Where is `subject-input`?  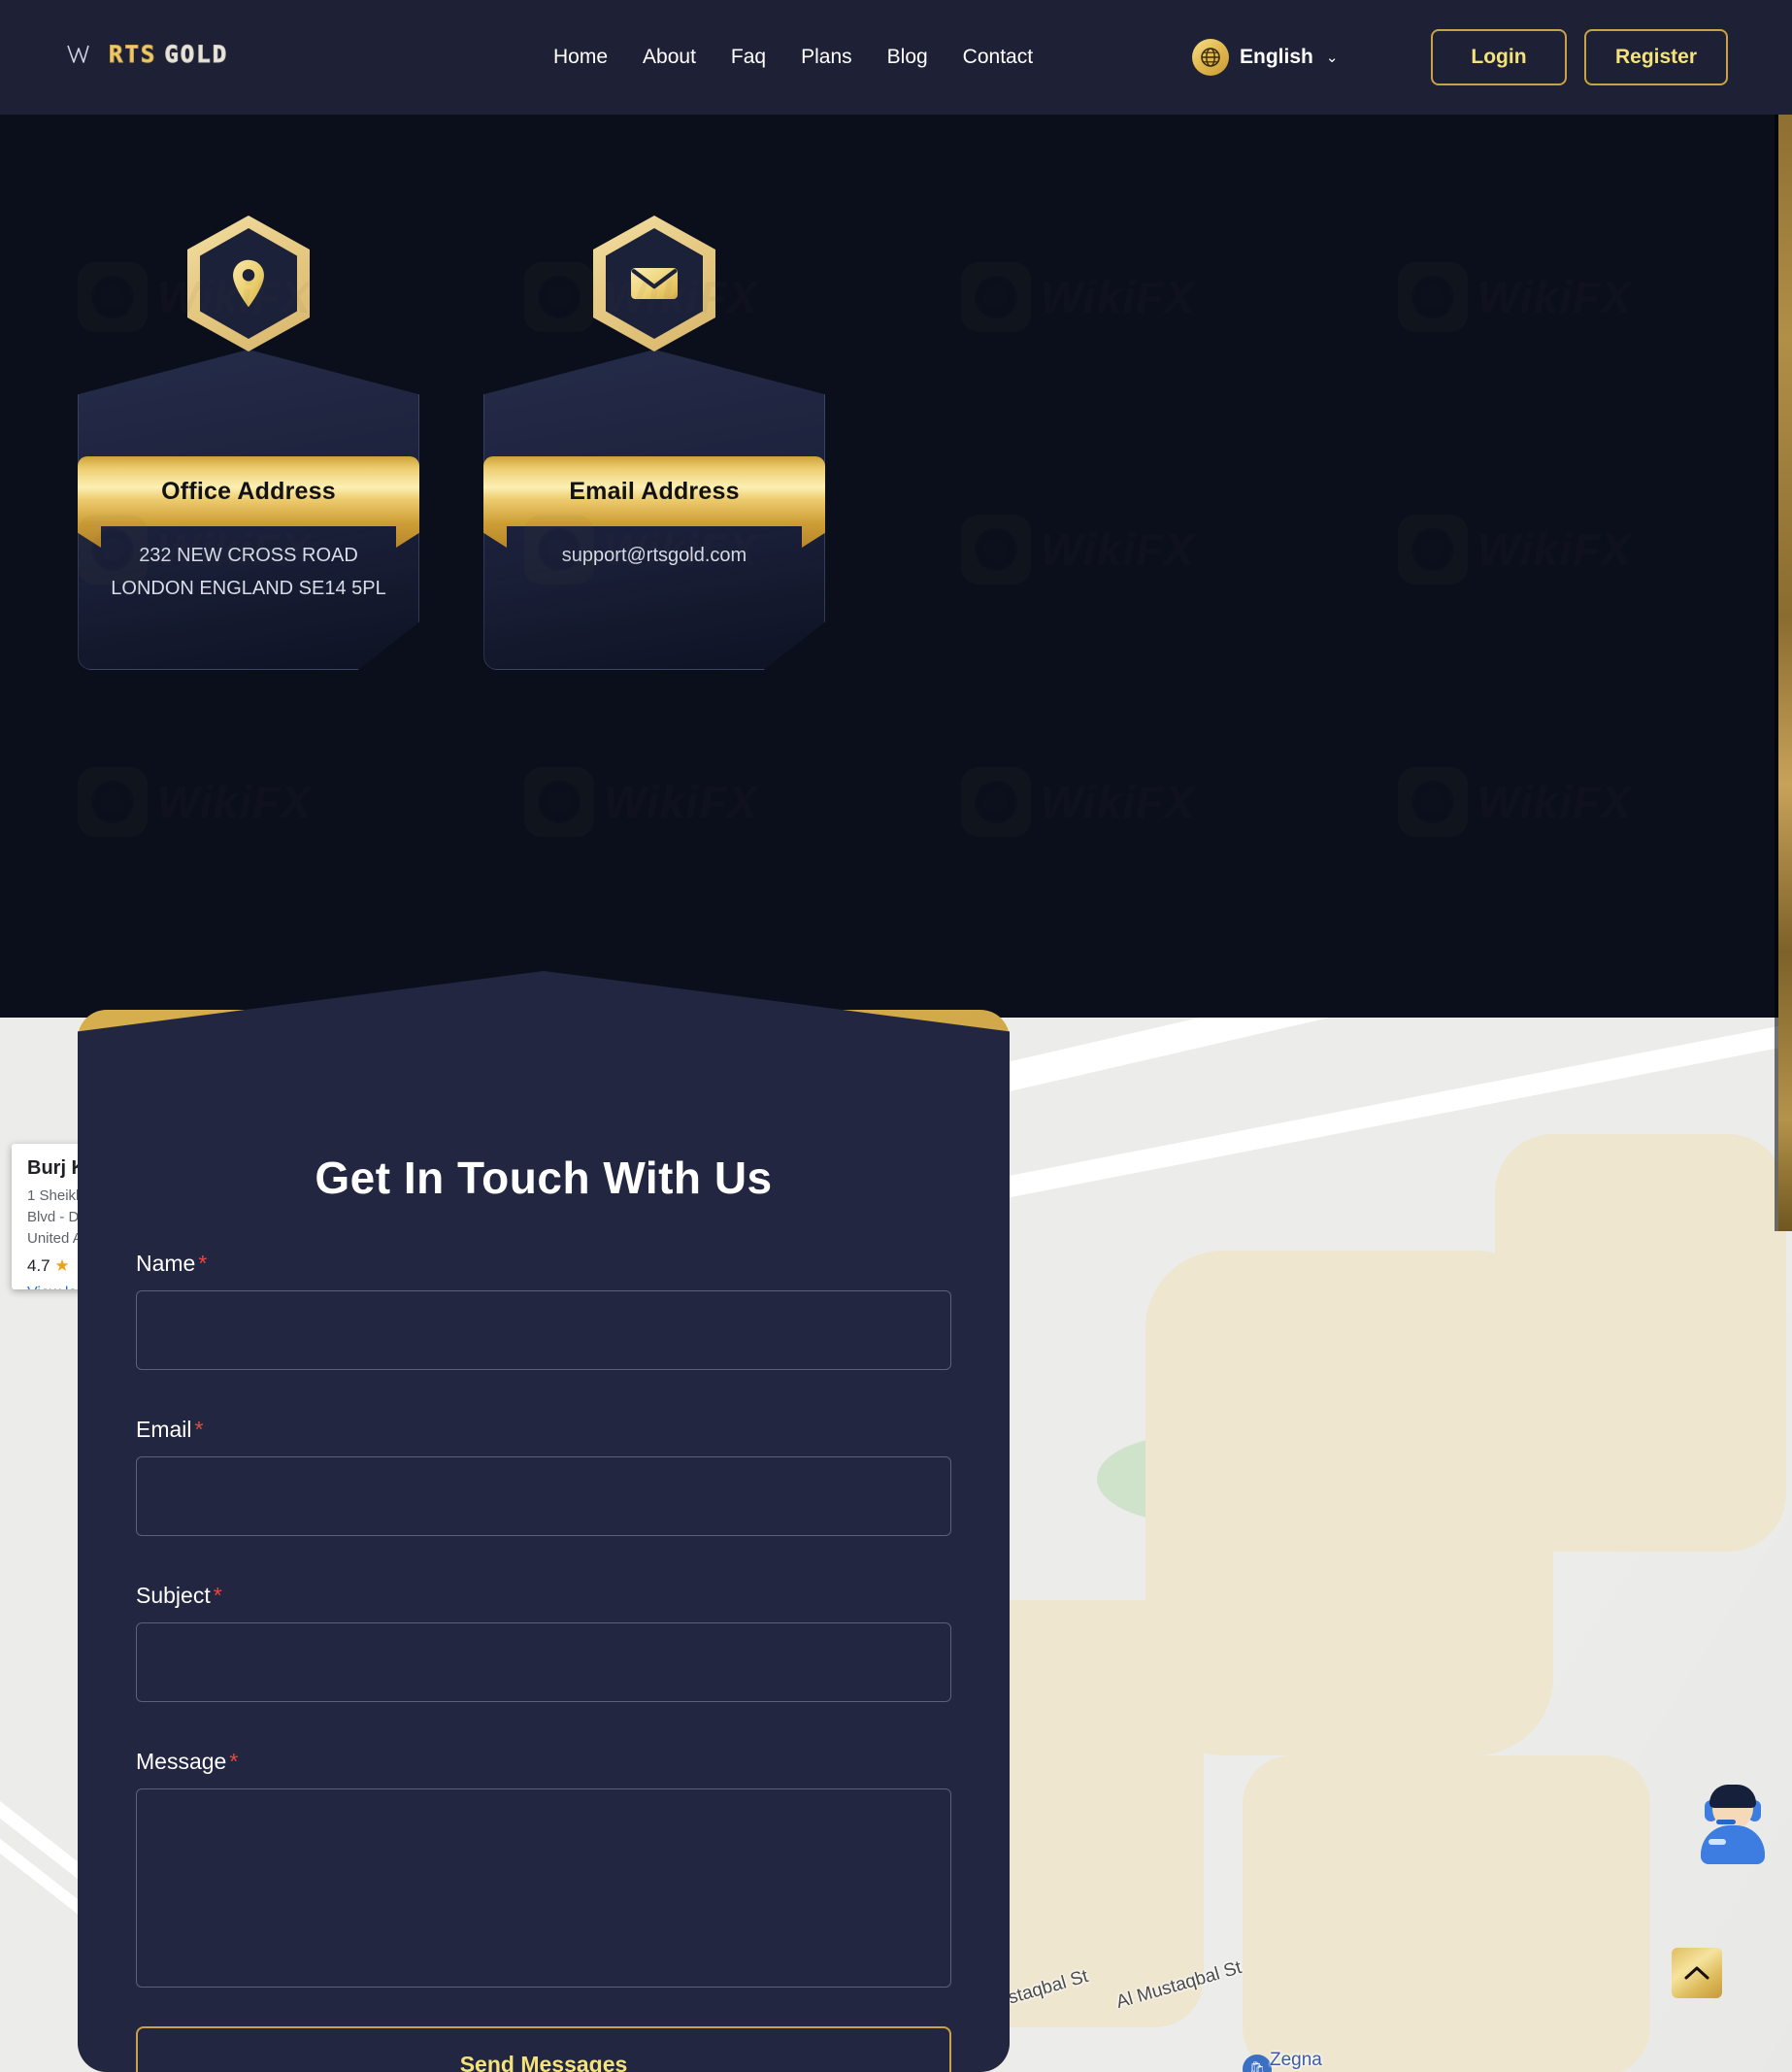 subject-input is located at coordinates (543, 1662).